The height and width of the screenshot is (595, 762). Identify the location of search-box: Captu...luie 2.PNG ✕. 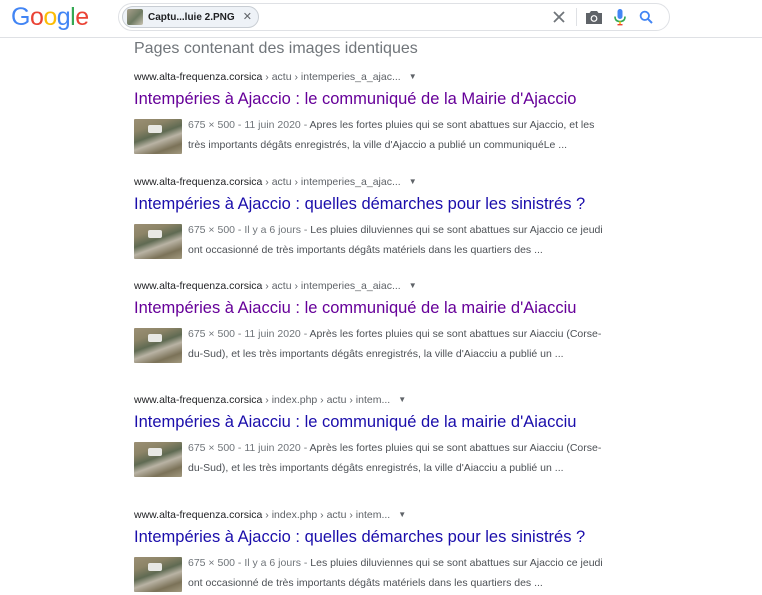
(394, 17).